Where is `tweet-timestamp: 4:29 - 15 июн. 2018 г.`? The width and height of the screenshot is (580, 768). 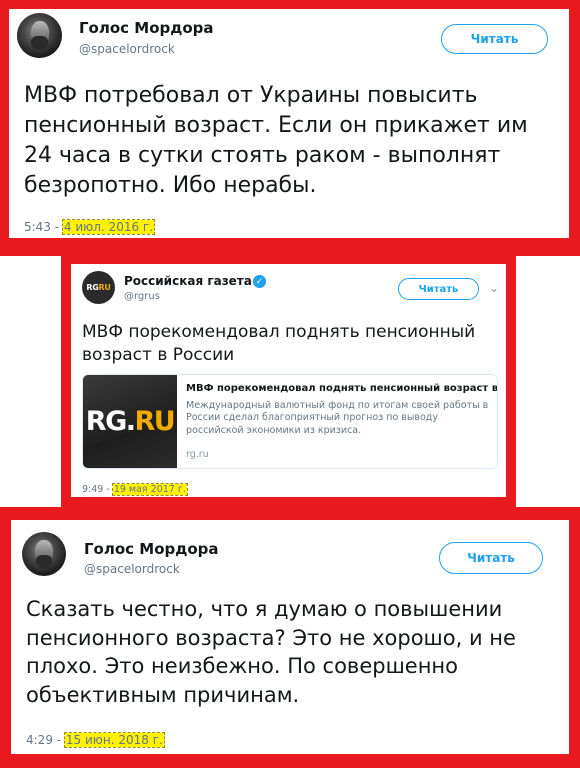 tweet-timestamp: 4:29 - 15 июн. 2018 г. is located at coordinates (95, 740).